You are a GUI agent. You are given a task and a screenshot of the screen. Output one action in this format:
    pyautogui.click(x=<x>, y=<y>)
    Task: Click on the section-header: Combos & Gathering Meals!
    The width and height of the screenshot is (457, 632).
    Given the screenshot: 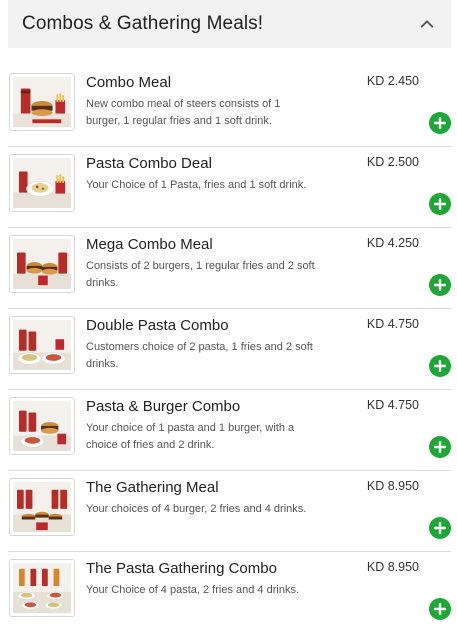 What is the action you would take?
    pyautogui.click(x=229, y=24)
    